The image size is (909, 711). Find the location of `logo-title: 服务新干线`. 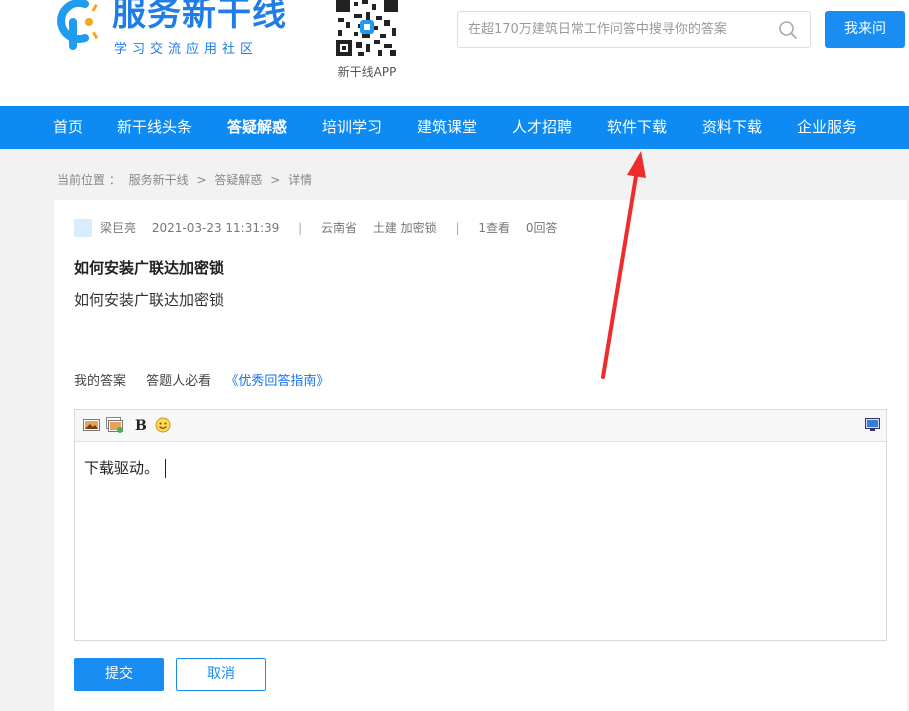

logo-title: 服务新干线 is located at coordinates (199, 17).